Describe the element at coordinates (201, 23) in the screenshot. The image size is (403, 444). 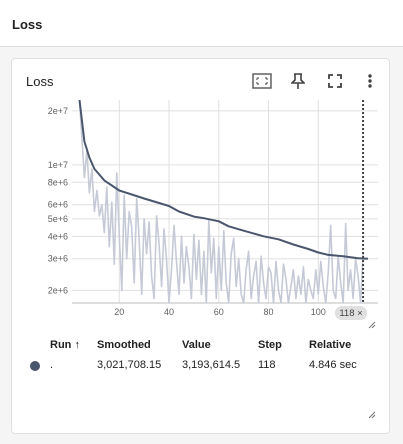
I see `section-header: Loss` at that location.